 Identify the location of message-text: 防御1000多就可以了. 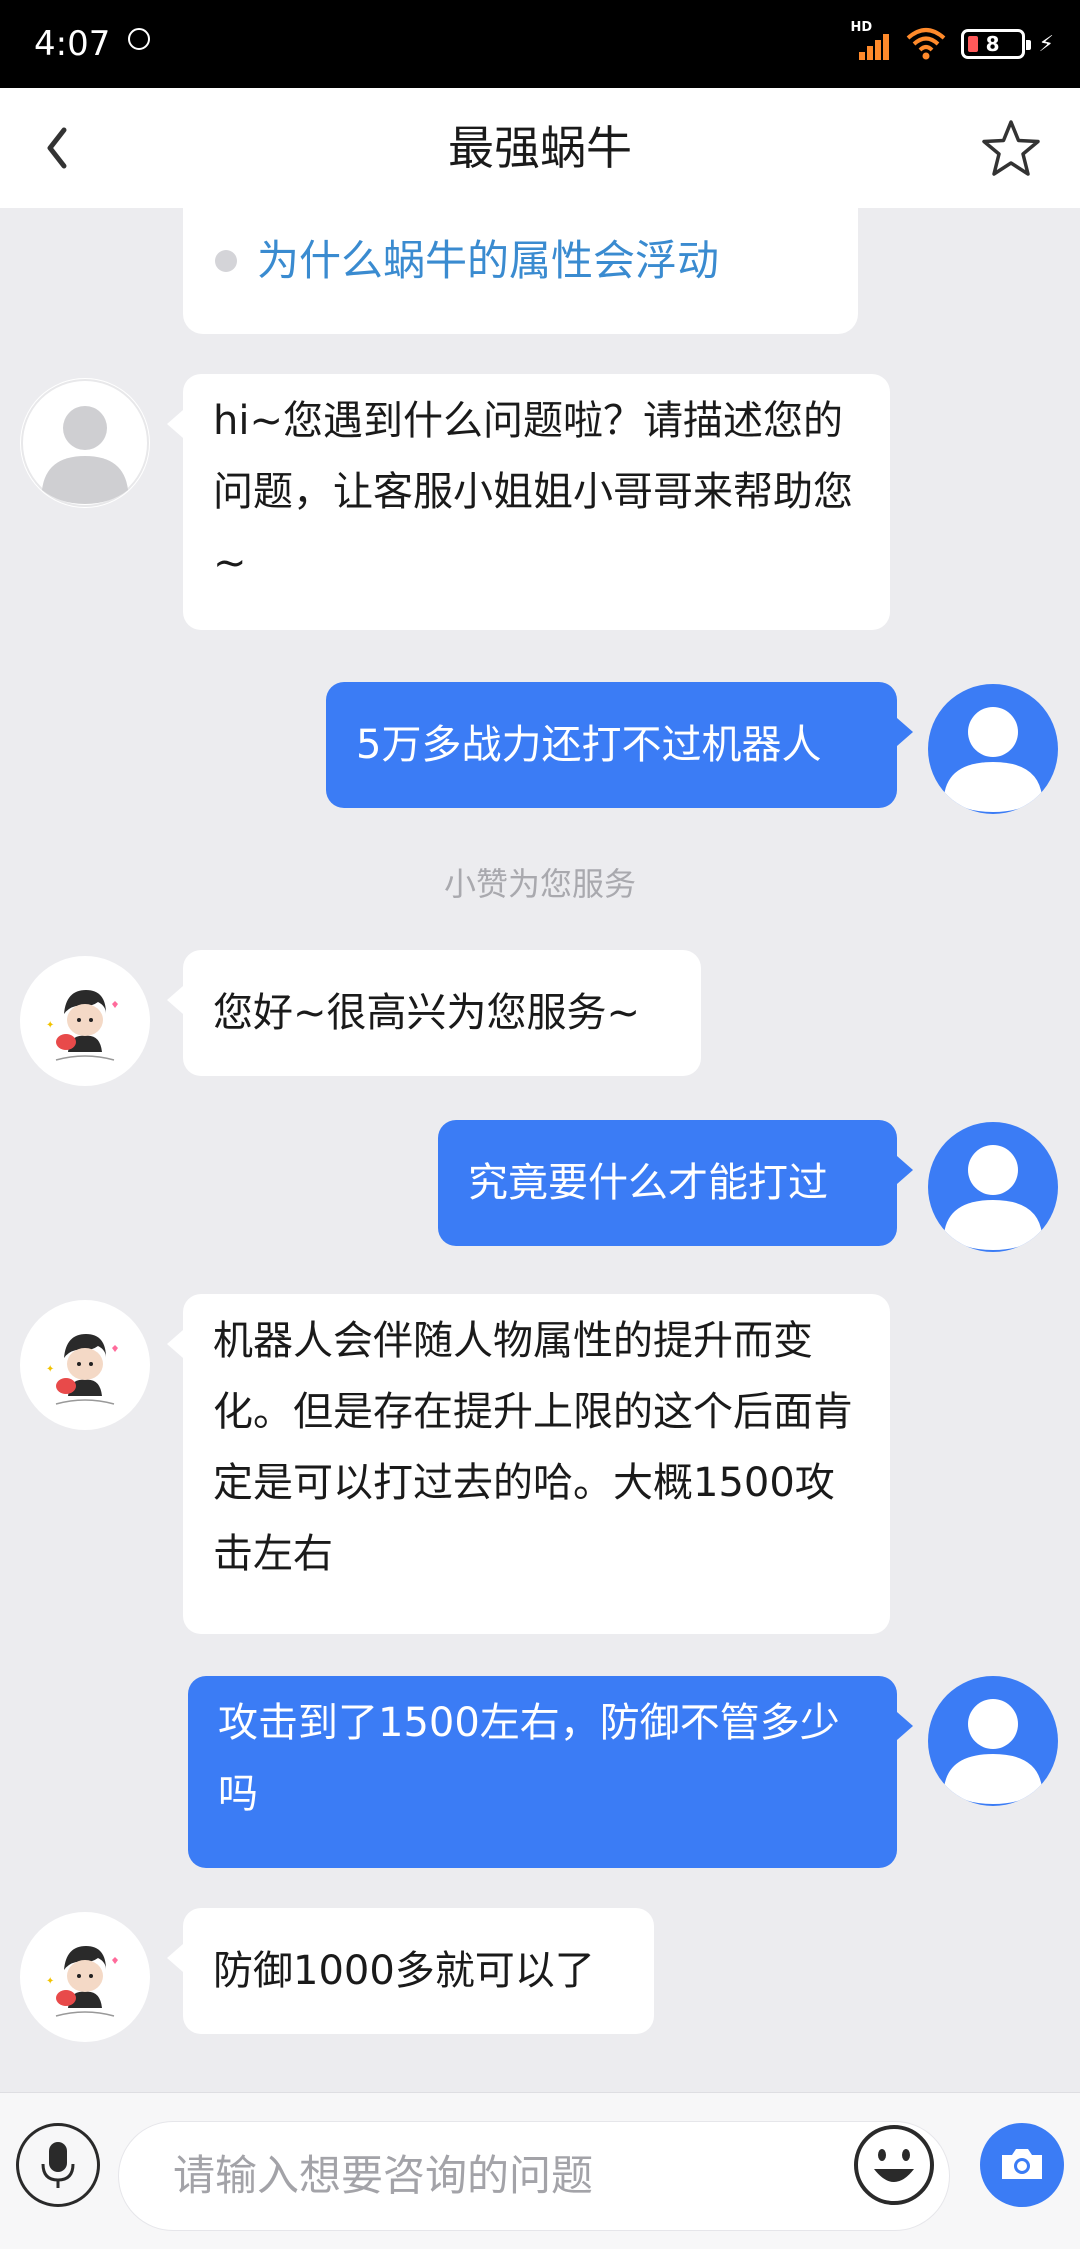
(404, 1971).